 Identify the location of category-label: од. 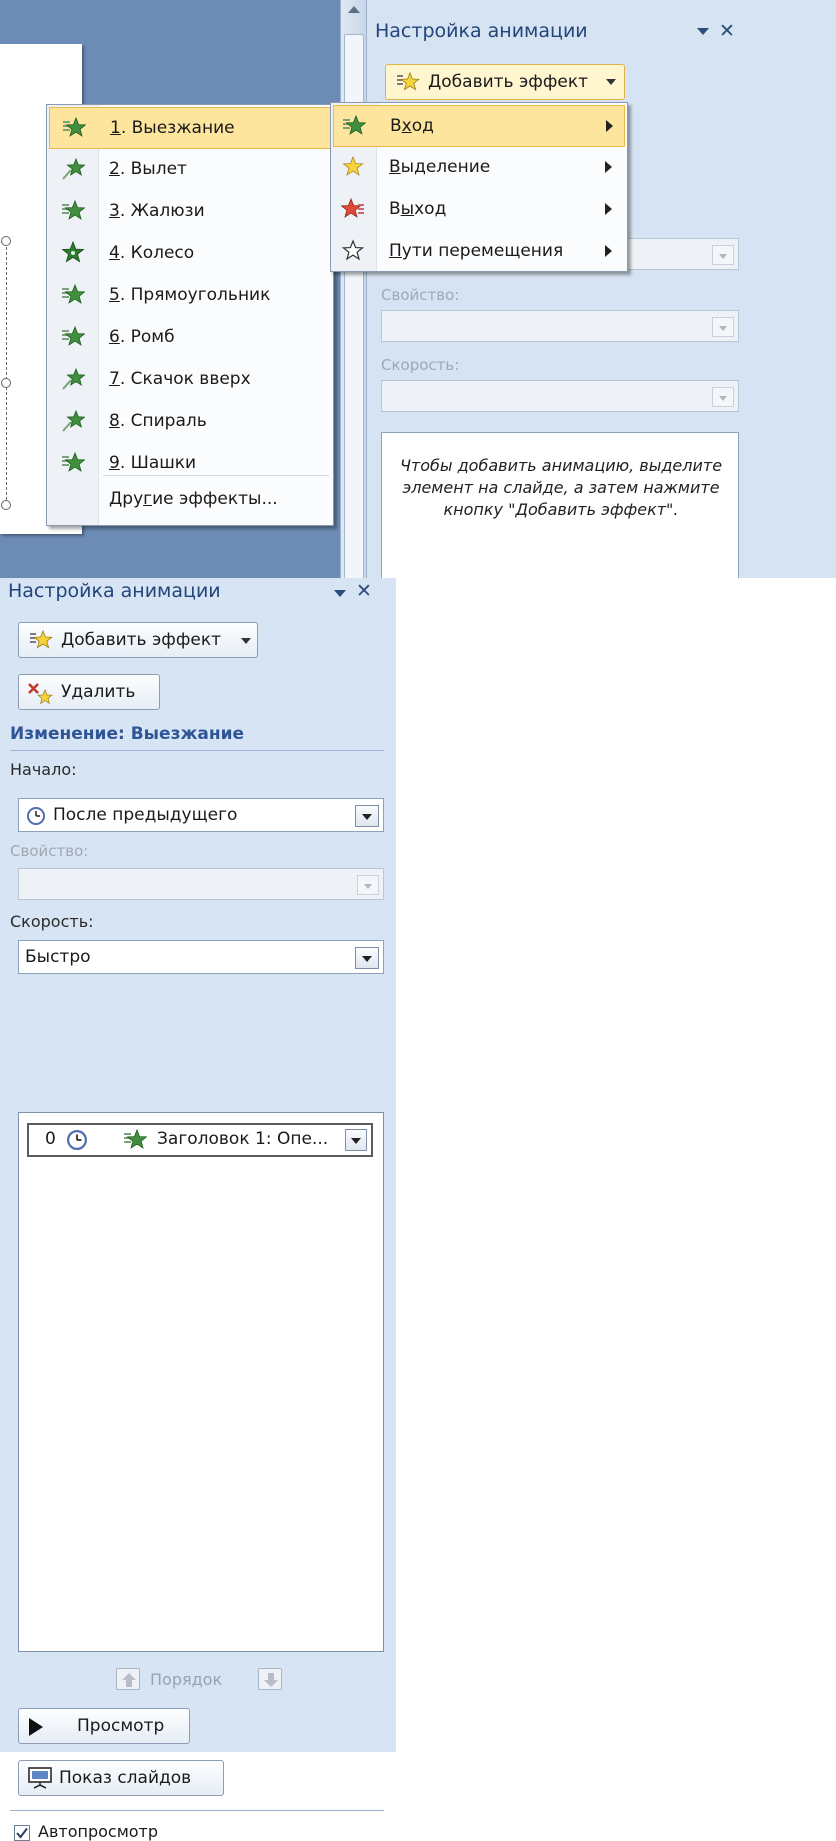
(422, 126).